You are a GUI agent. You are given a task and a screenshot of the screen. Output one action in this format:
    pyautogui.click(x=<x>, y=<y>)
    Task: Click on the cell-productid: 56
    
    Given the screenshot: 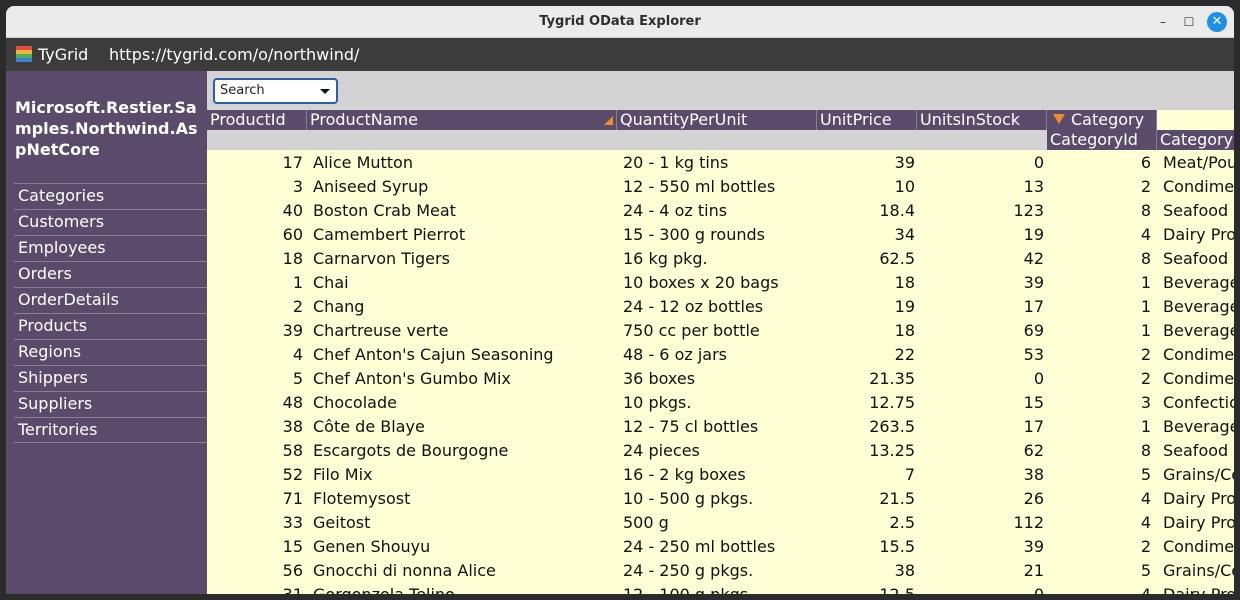 What is the action you would take?
    pyautogui.click(x=255, y=571)
    